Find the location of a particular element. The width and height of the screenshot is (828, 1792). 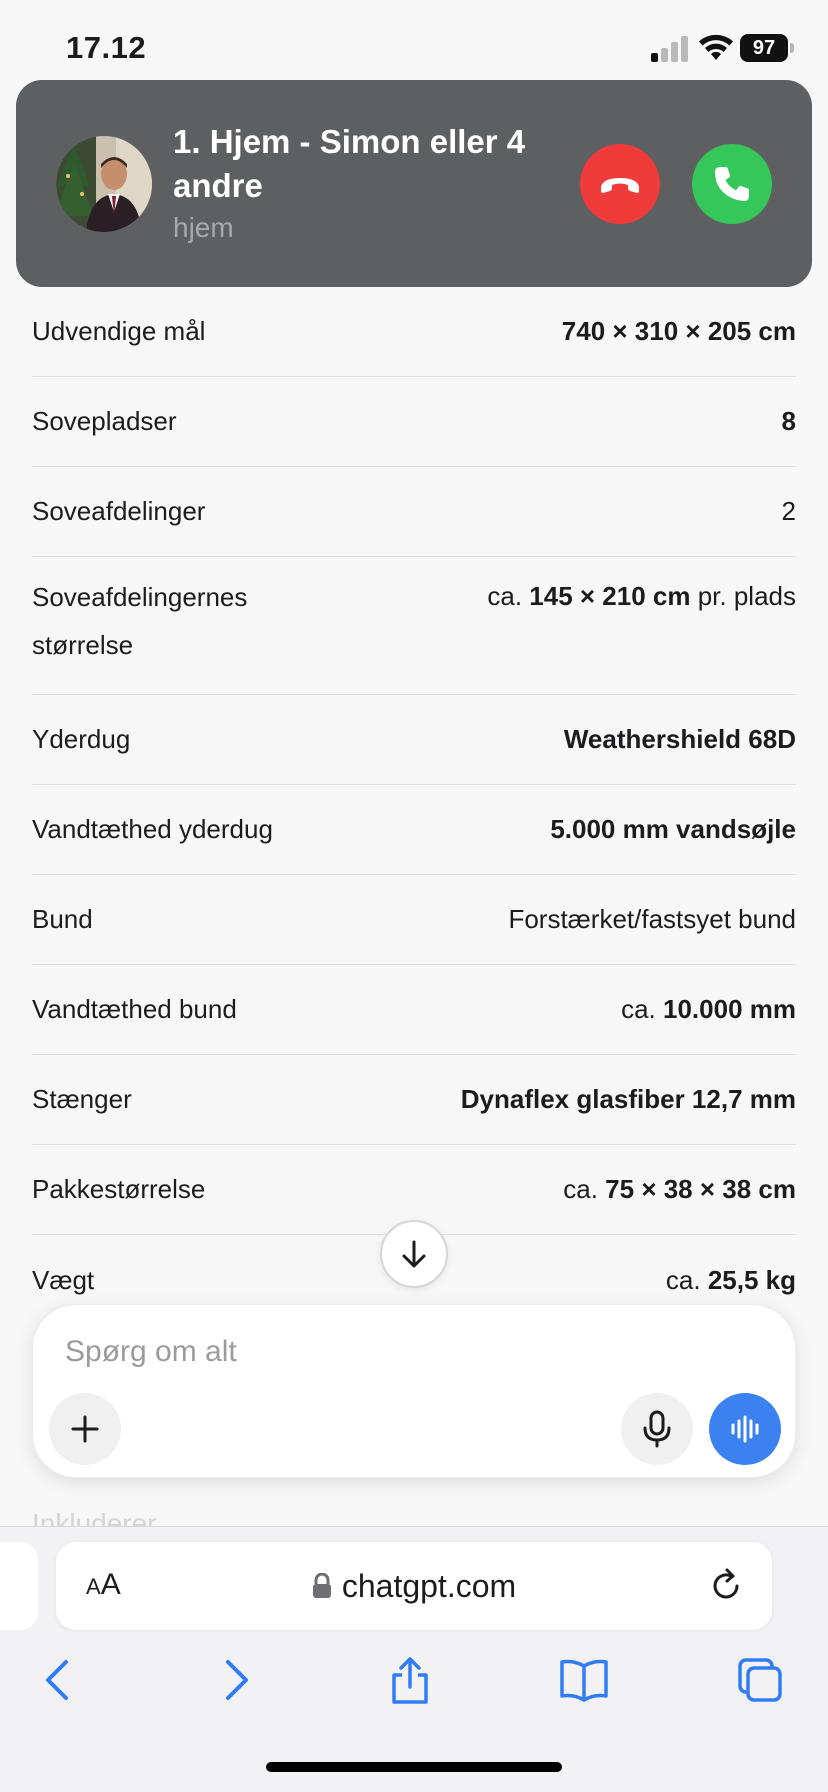

tabs-icon is located at coordinates (760, 1680).